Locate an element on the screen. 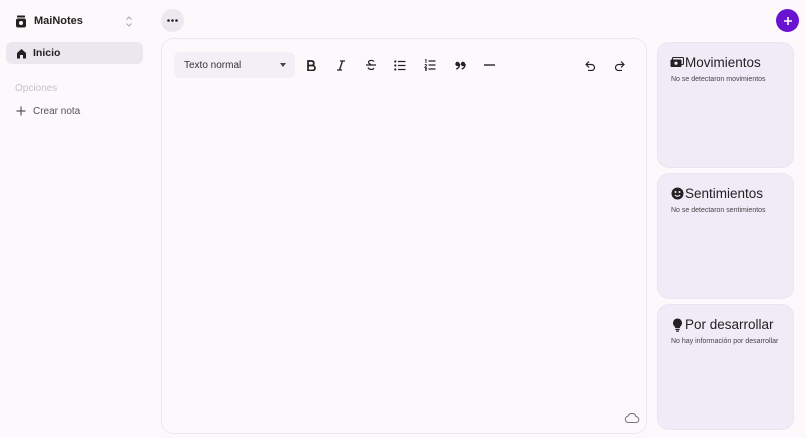  quote-button is located at coordinates (460, 65).